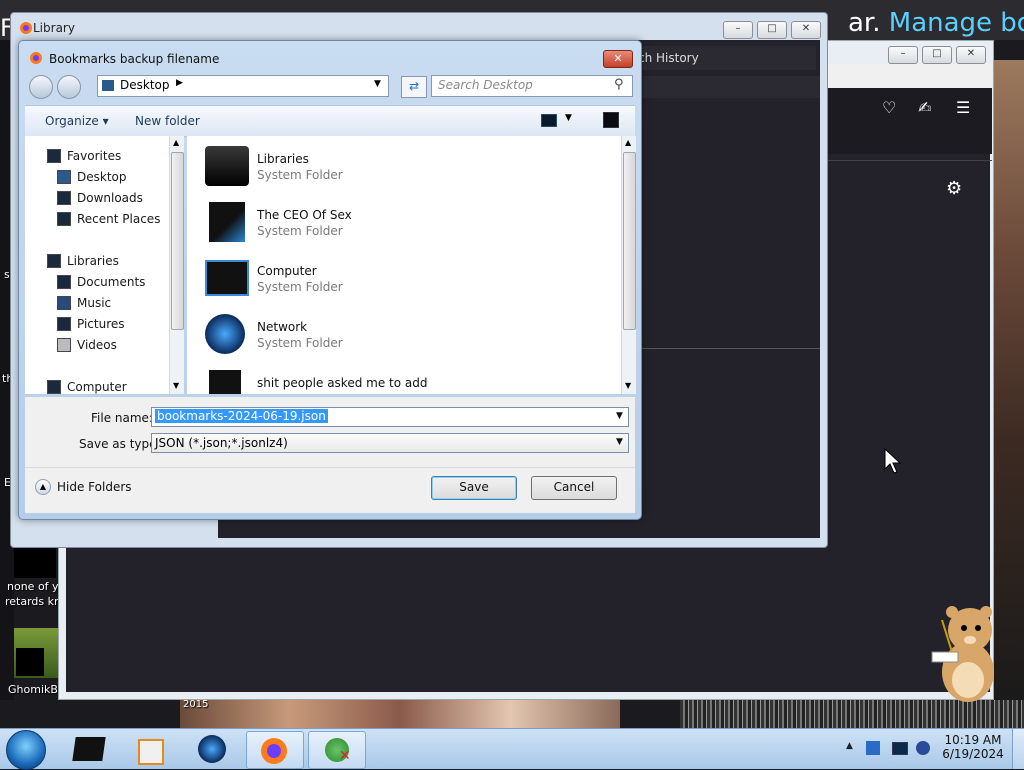 The height and width of the screenshot is (770, 1024). Describe the element at coordinates (221, 443) in the screenshot. I see `save-type-value: JSON (*.json;*.jsonlz4)` at that location.